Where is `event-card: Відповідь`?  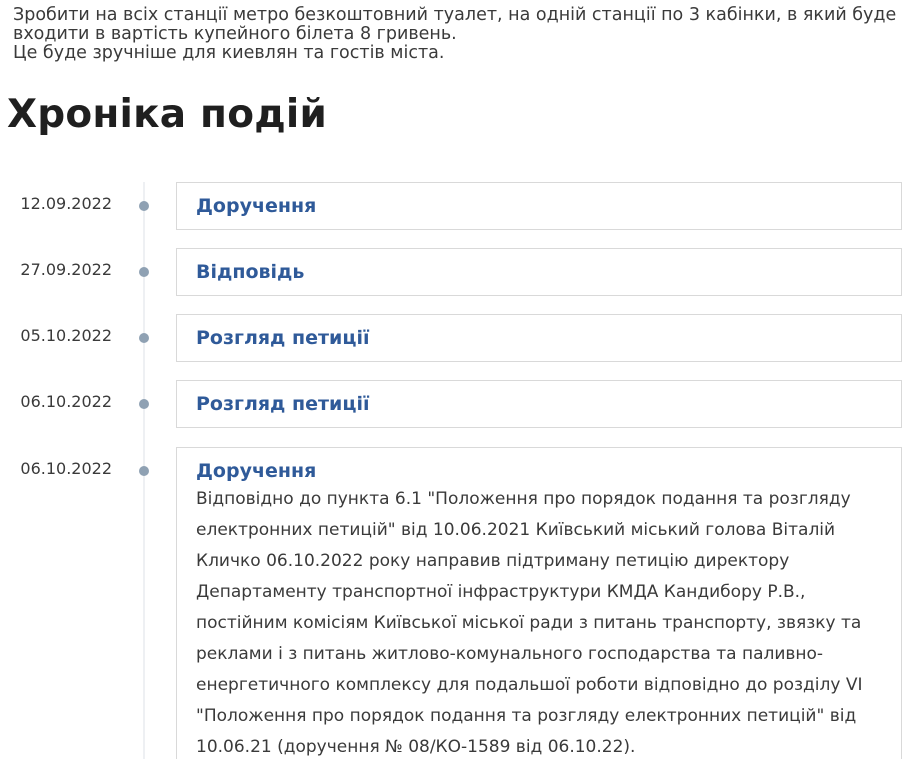
event-card: Відповідь is located at coordinates (539, 272).